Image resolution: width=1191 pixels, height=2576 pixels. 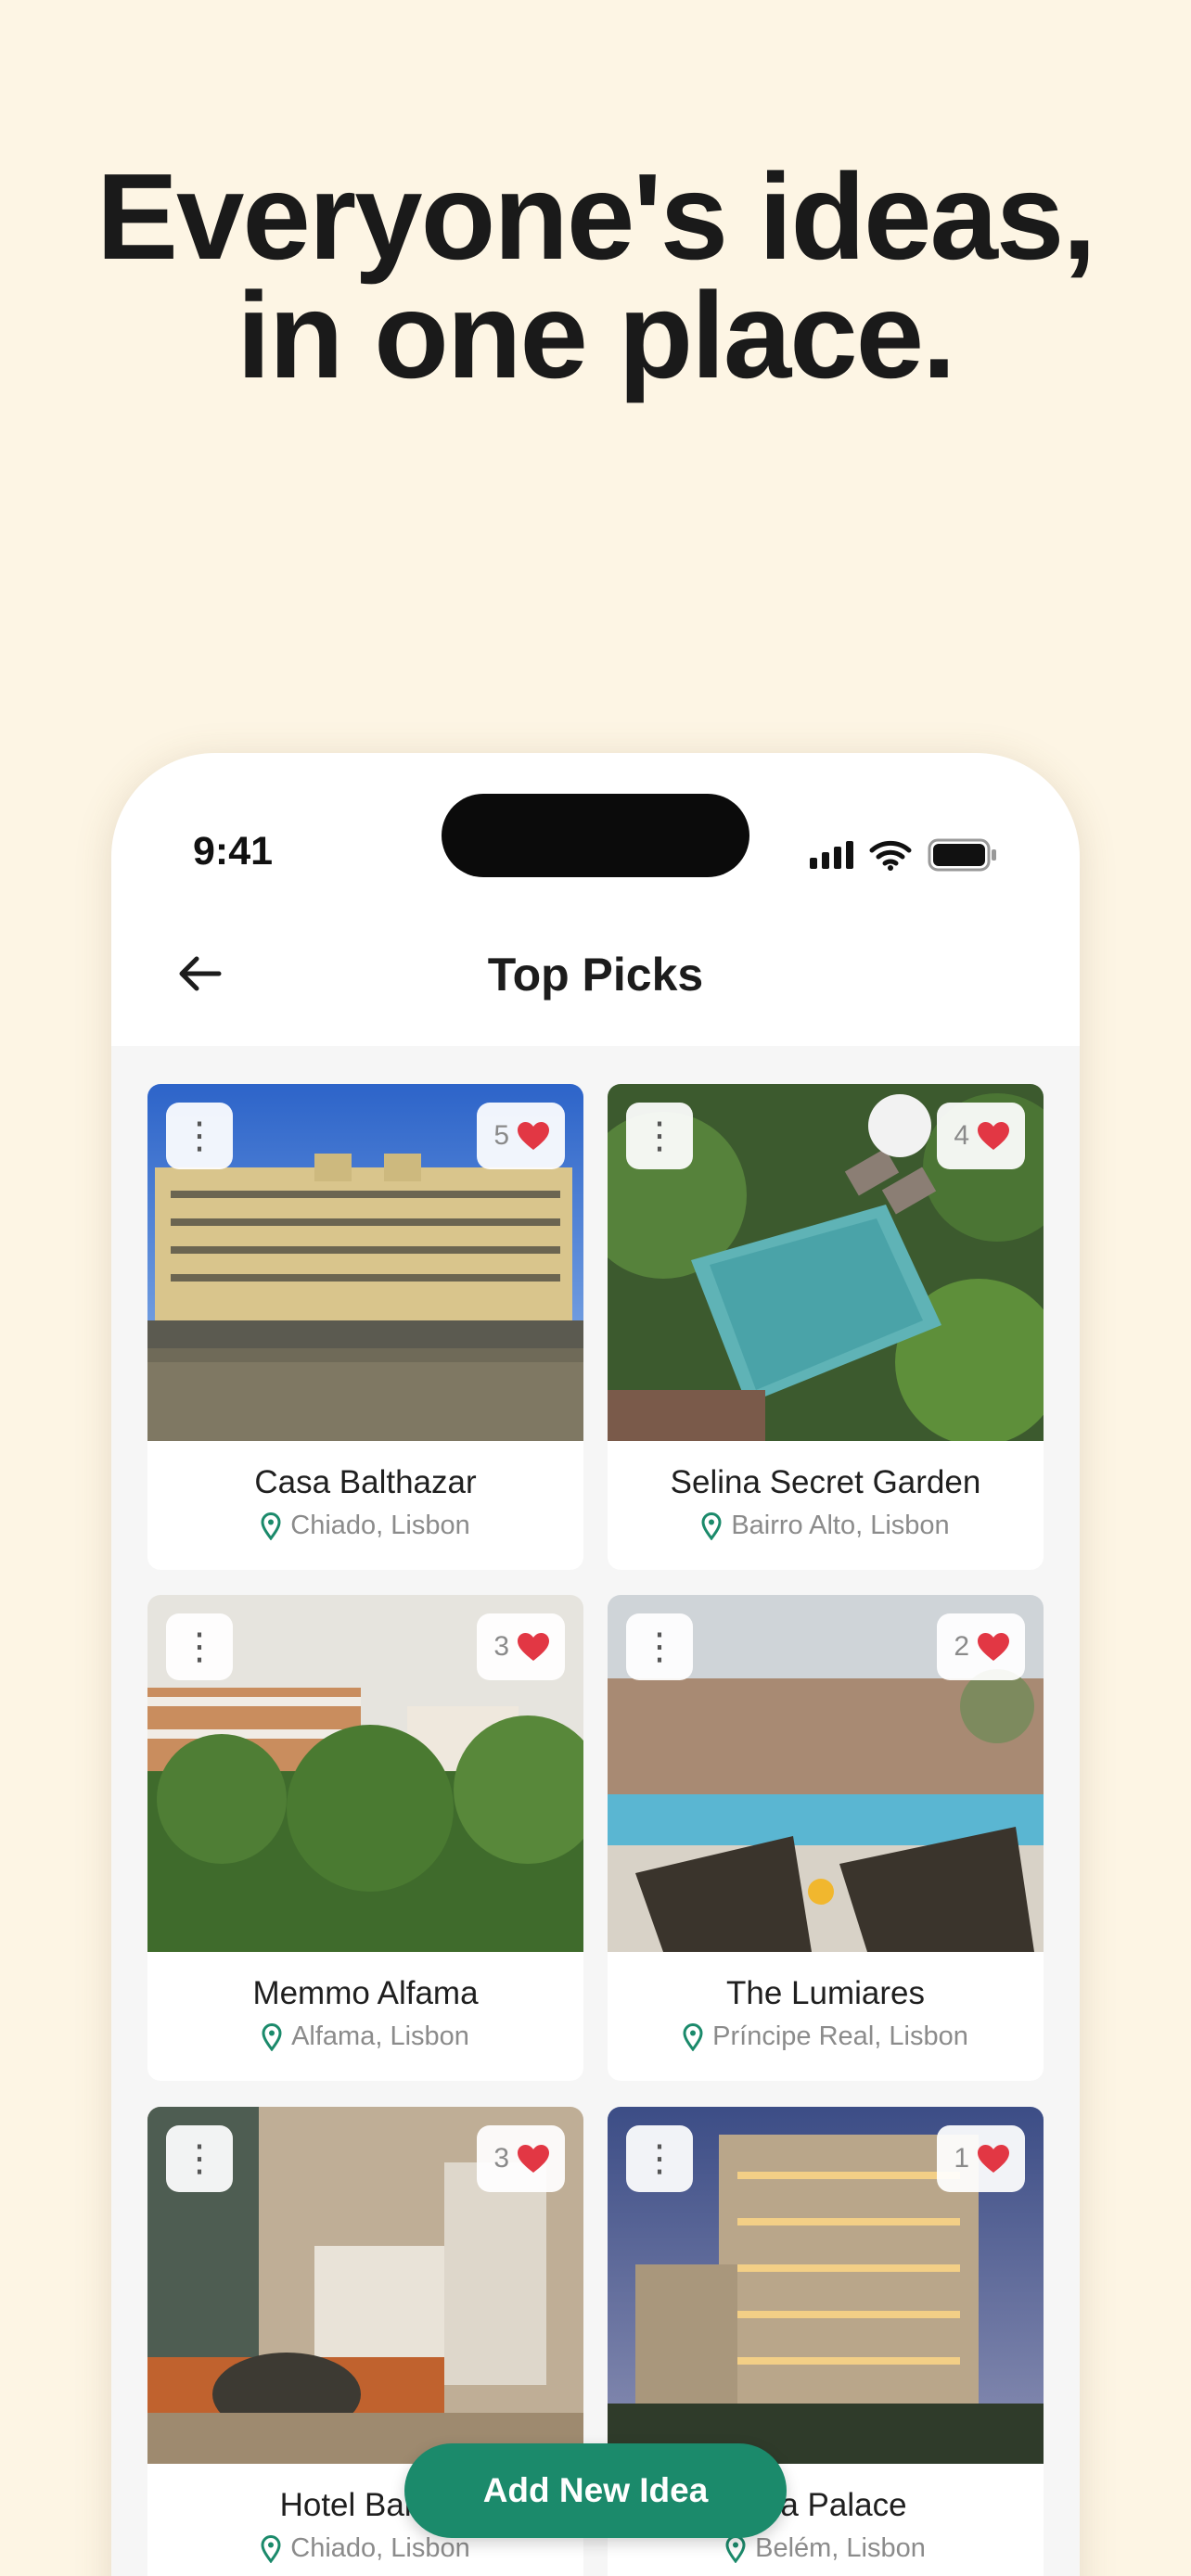 I want to click on card-location-text: Bairro Alto, Lisbon, so click(x=840, y=1525).